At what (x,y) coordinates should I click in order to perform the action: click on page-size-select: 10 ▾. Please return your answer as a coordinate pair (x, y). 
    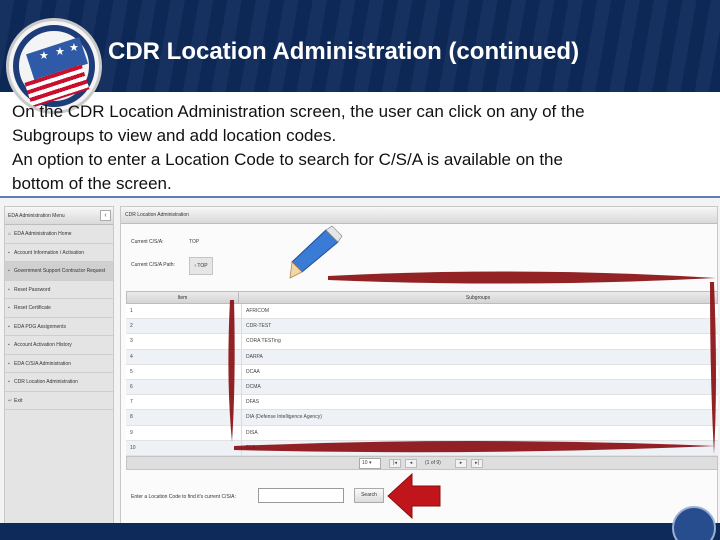
    Looking at the image, I should click on (370, 463).